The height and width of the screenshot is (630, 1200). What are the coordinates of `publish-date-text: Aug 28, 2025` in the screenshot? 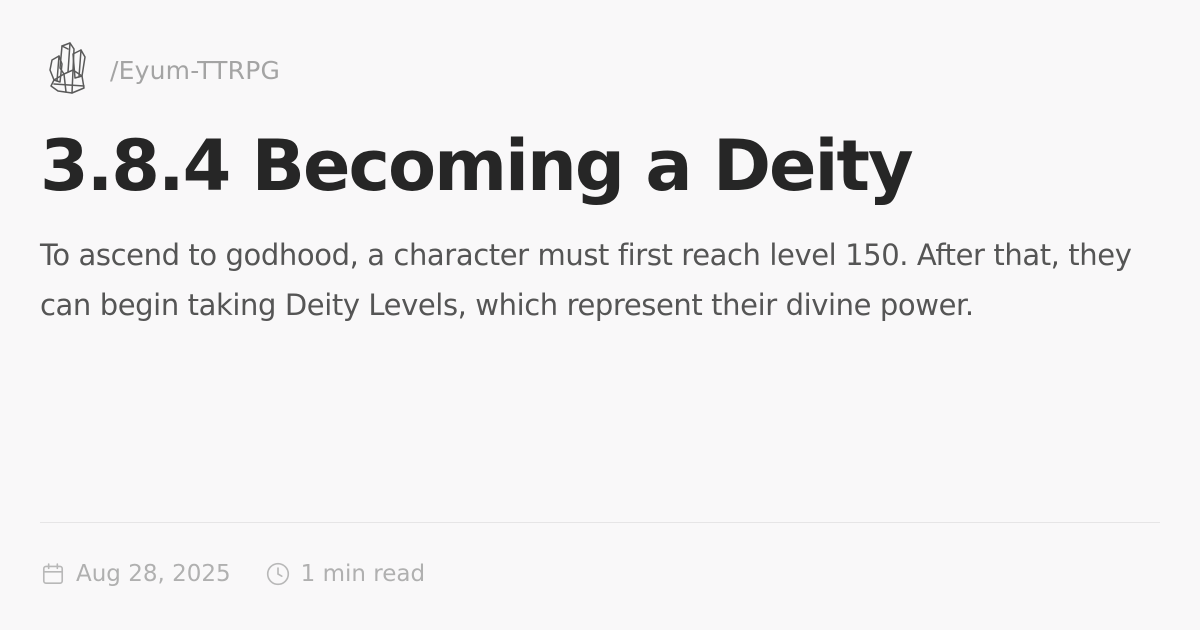 It's located at (153, 574).